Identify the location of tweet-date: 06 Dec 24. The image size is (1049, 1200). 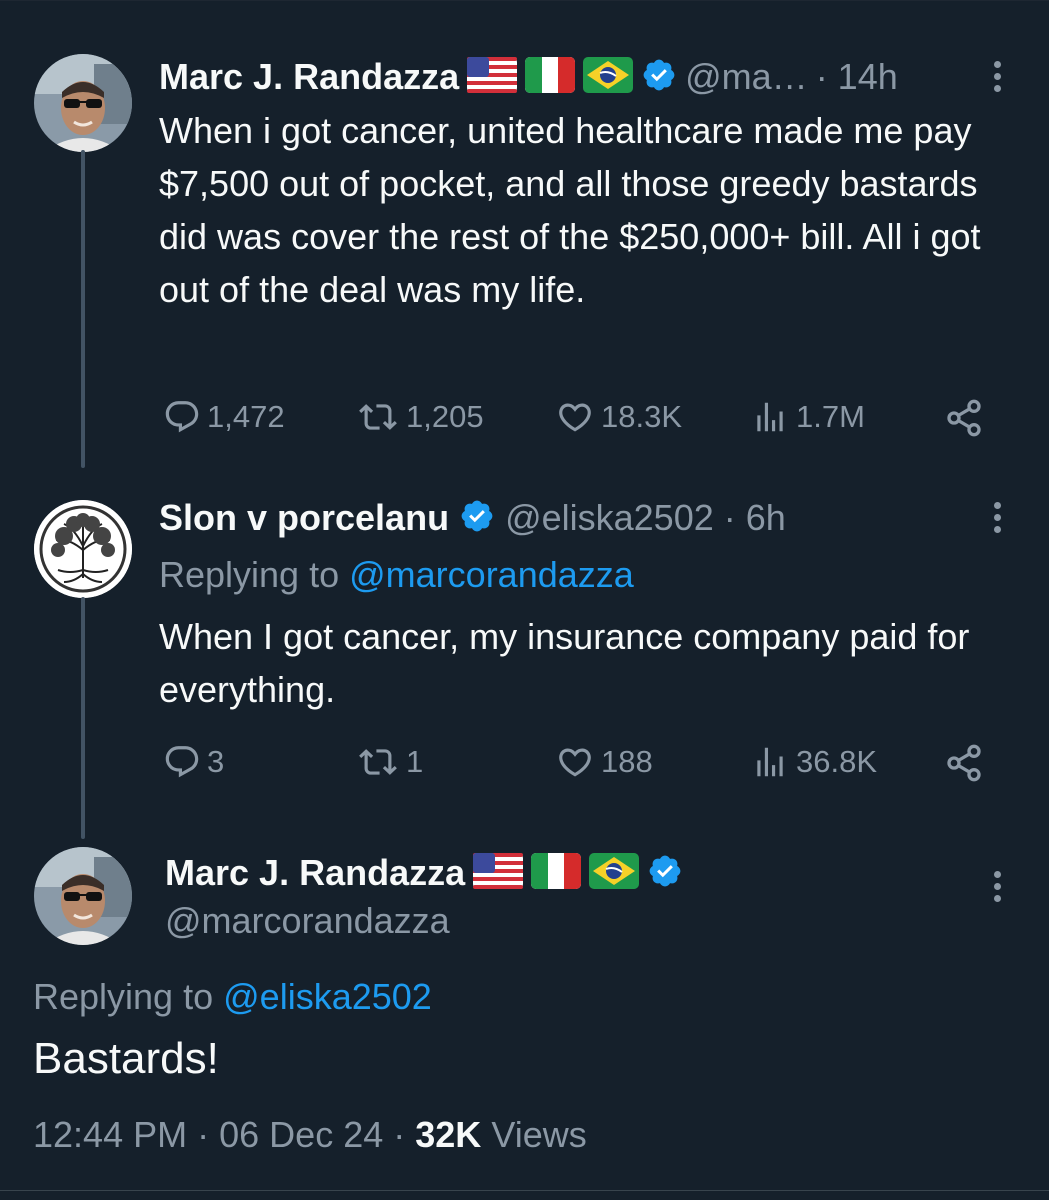
(301, 1134).